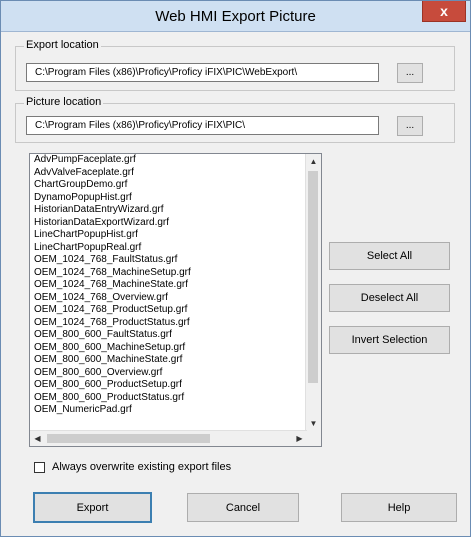 This screenshot has height=537, width=471. What do you see at coordinates (168, 335) in the screenshot?
I see `list-item: OEM_800_600_FaultStatus.grf` at bounding box center [168, 335].